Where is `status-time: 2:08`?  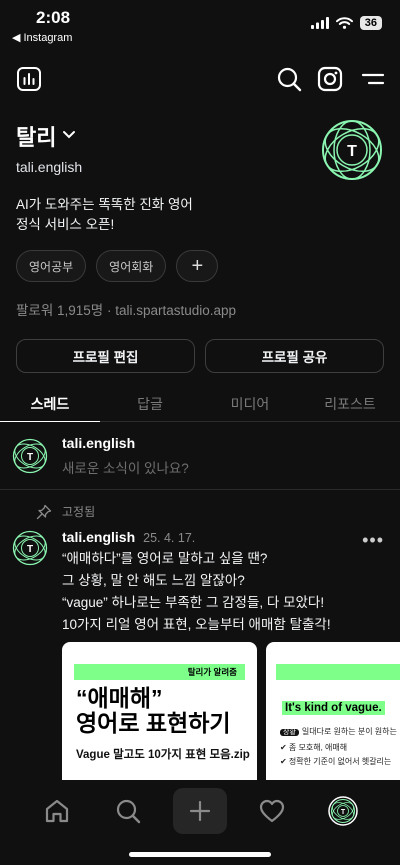
status-time: 2:08 is located at coordinates (53, 17).